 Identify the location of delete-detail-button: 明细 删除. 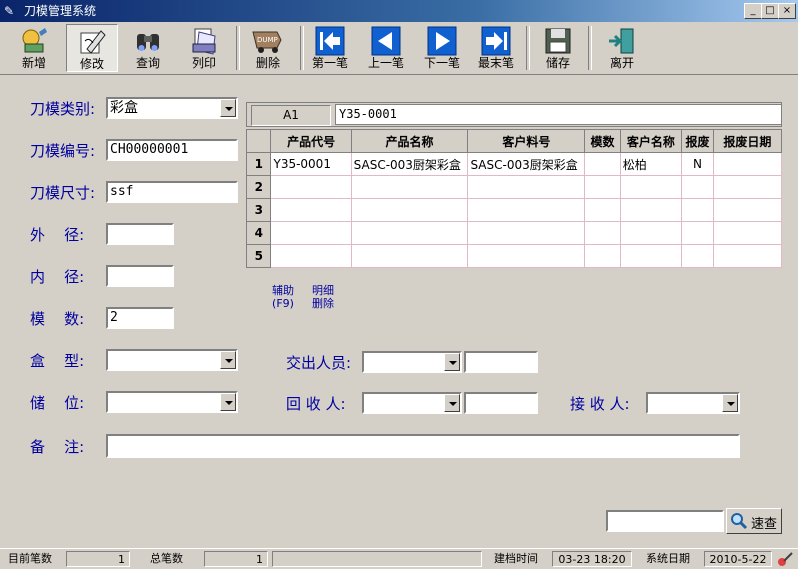
(323, 297).